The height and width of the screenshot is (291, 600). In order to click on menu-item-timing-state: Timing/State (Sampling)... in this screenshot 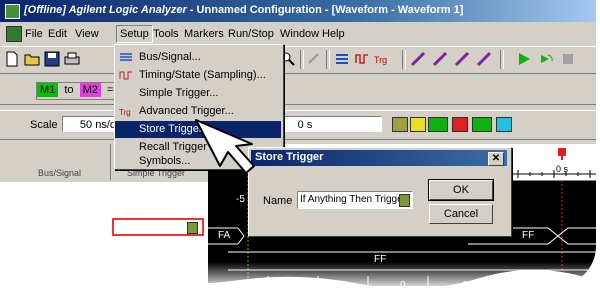, I will do `click(198, 75)`.